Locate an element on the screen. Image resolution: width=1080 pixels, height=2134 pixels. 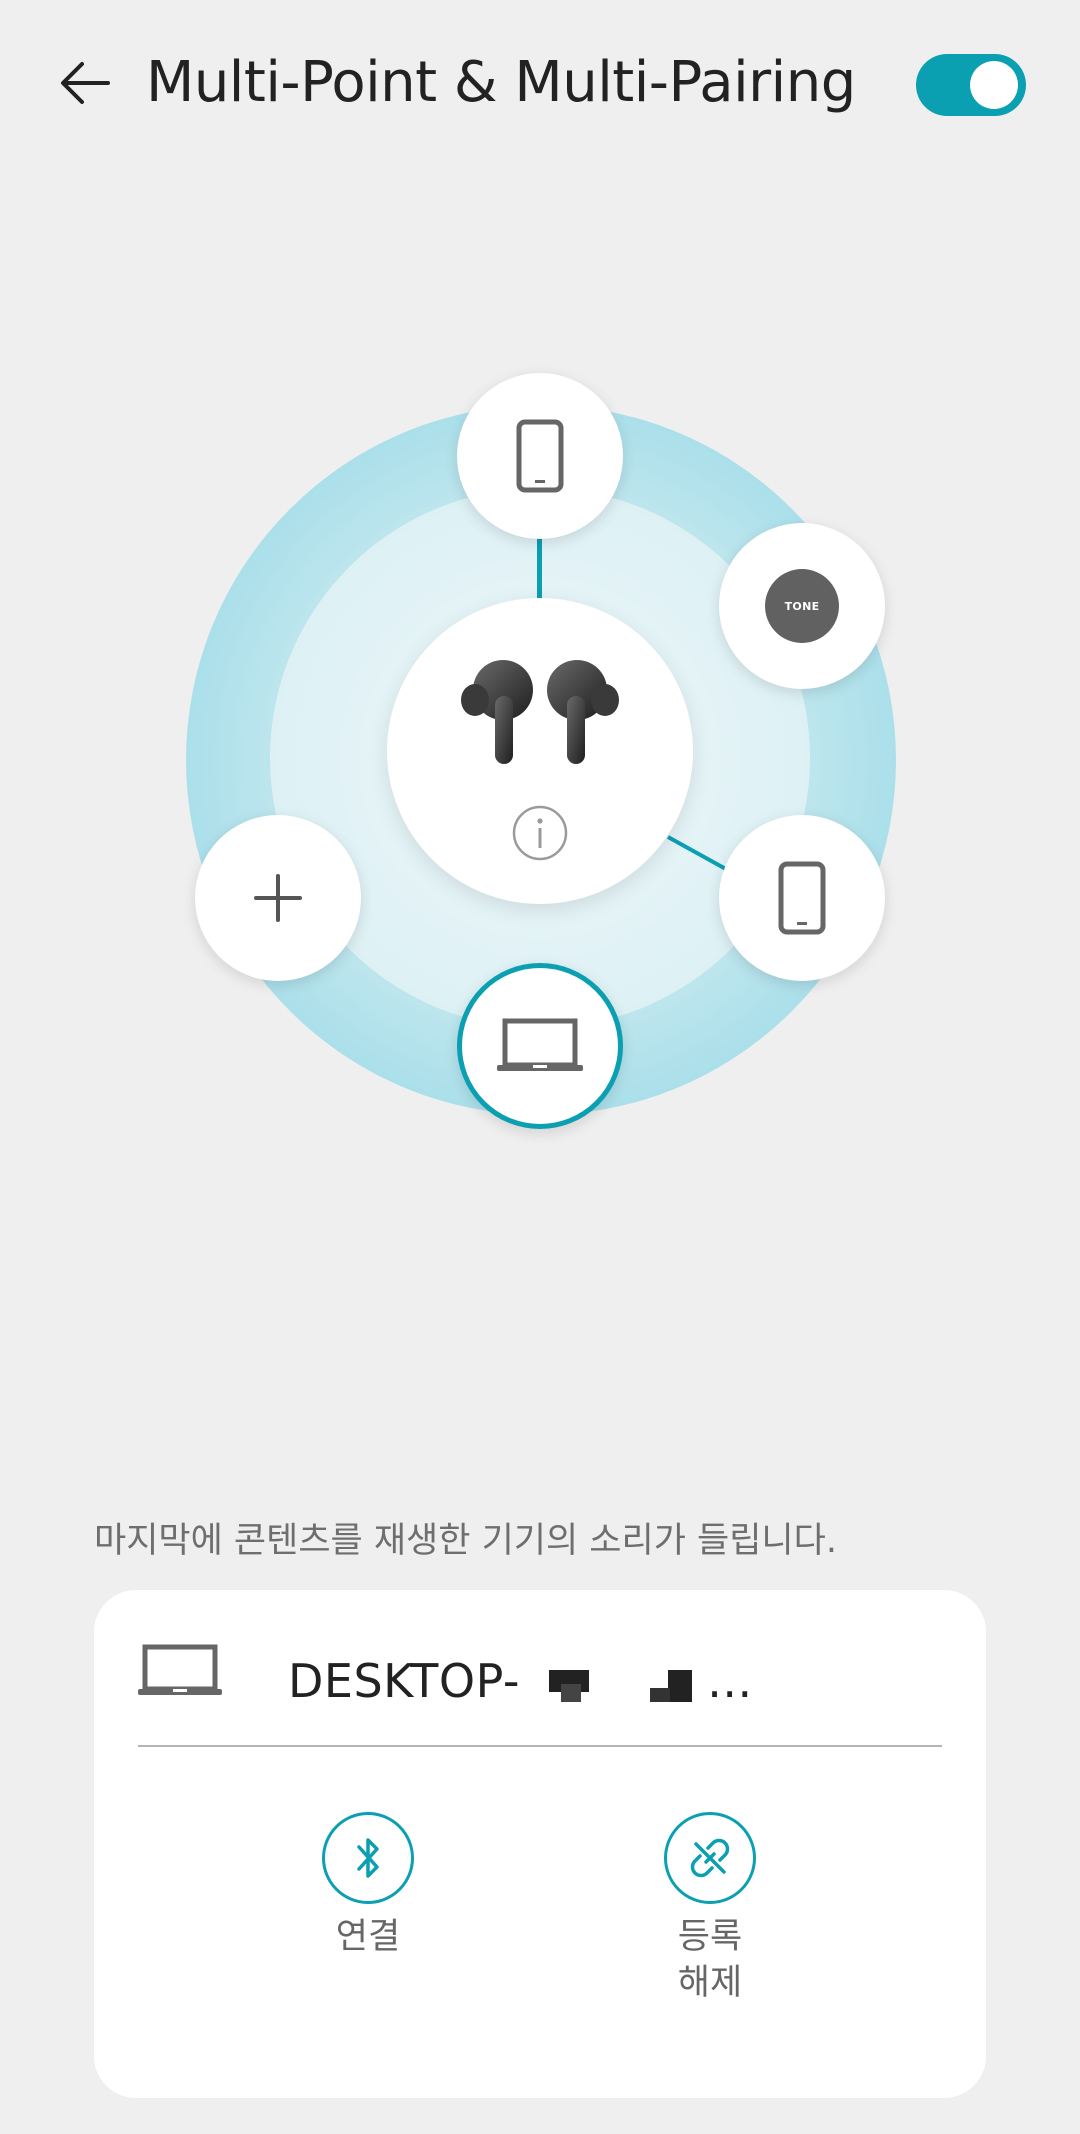
arrow-left-icon is located at coordinates (85, 83).